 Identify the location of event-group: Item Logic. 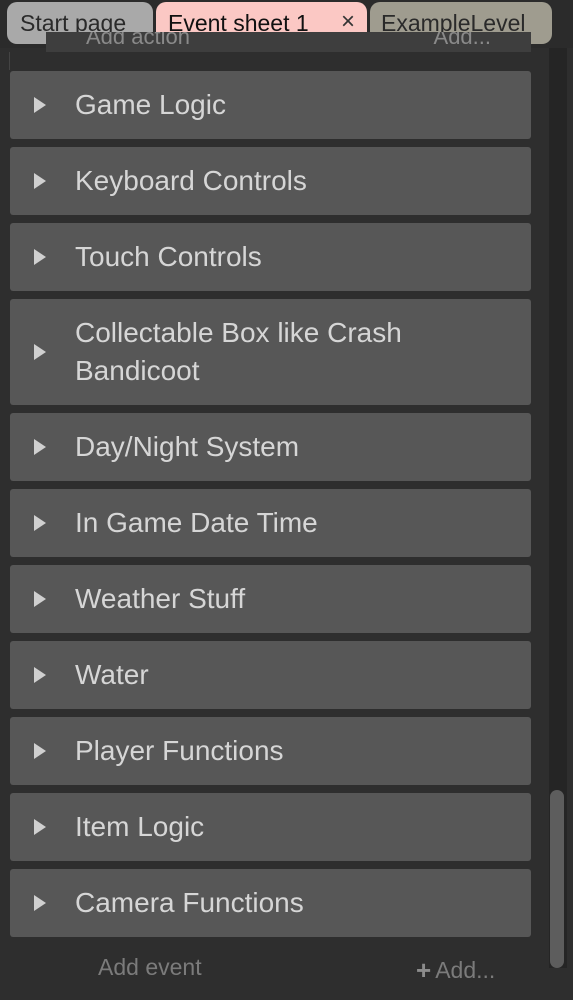
(270, 827).